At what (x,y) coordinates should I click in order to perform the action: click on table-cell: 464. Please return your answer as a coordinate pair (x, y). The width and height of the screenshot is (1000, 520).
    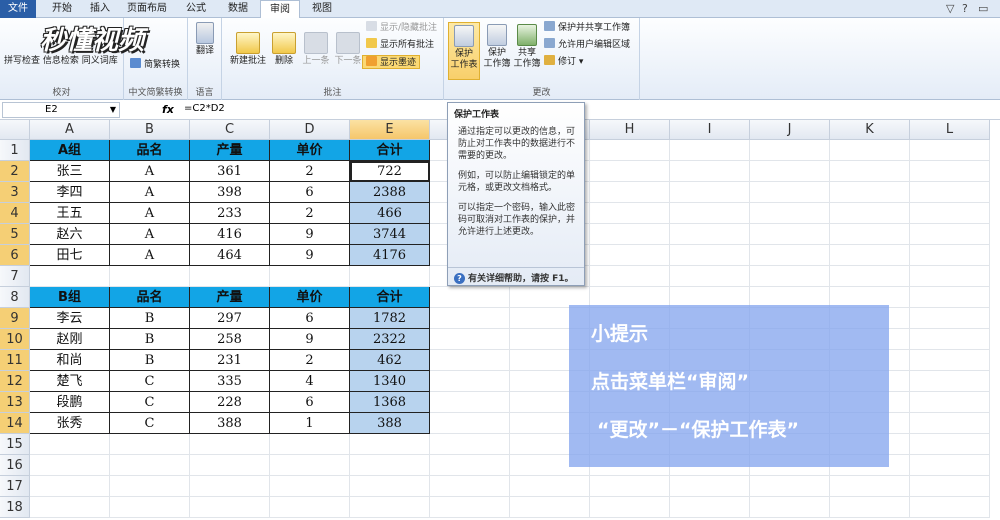
    Looking at the image, I should click on (230, 255).